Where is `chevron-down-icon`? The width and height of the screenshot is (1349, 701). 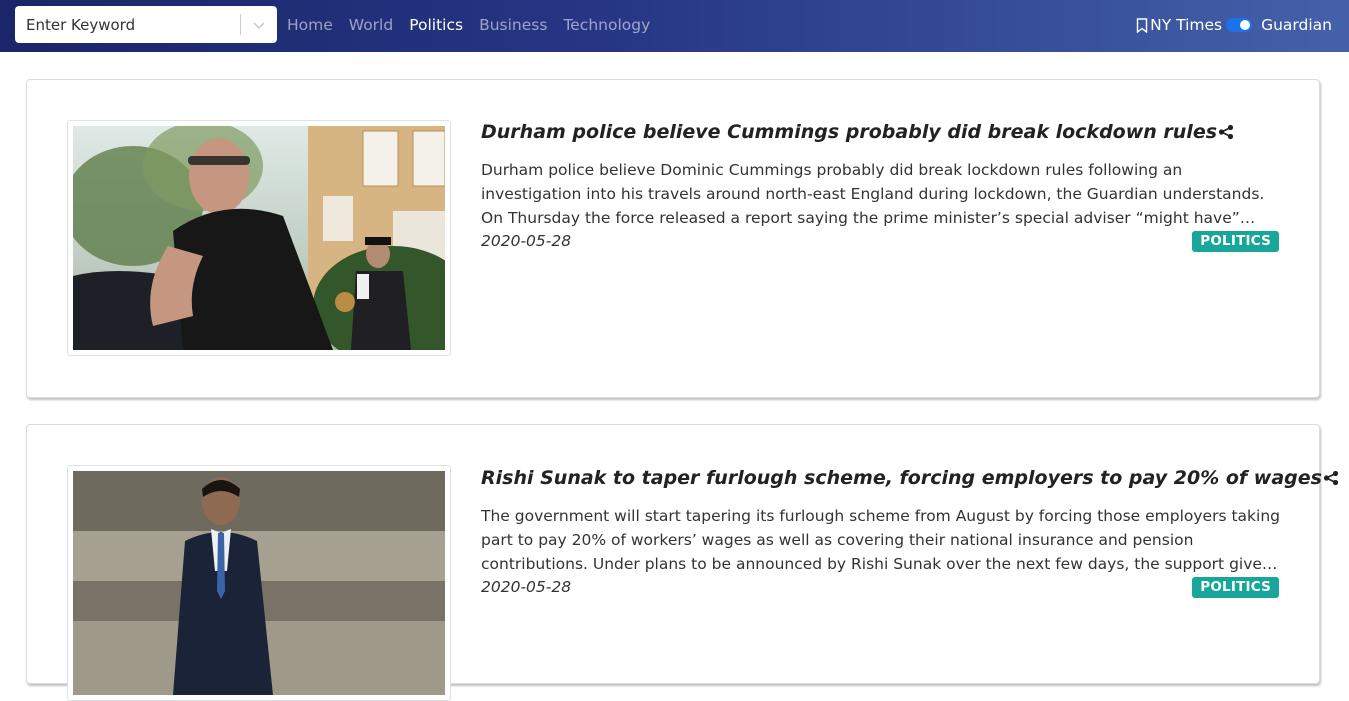
chevron-down-icon is located at coordinates (259, 25).